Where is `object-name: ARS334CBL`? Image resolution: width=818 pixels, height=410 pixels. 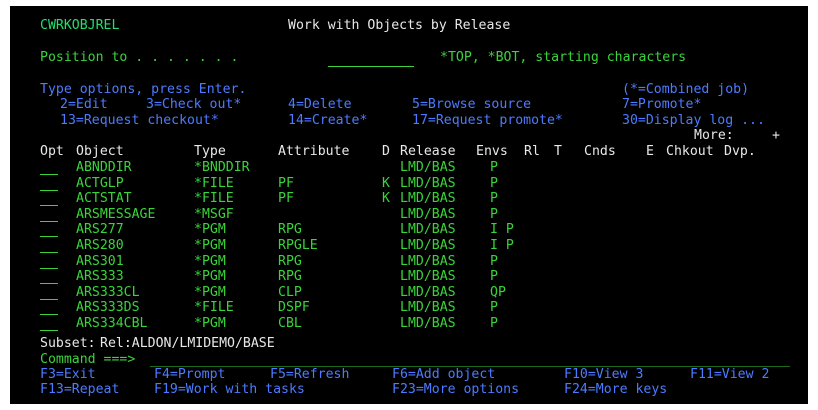 object-name: ARS334CBL is located at coordinates (112, 323).